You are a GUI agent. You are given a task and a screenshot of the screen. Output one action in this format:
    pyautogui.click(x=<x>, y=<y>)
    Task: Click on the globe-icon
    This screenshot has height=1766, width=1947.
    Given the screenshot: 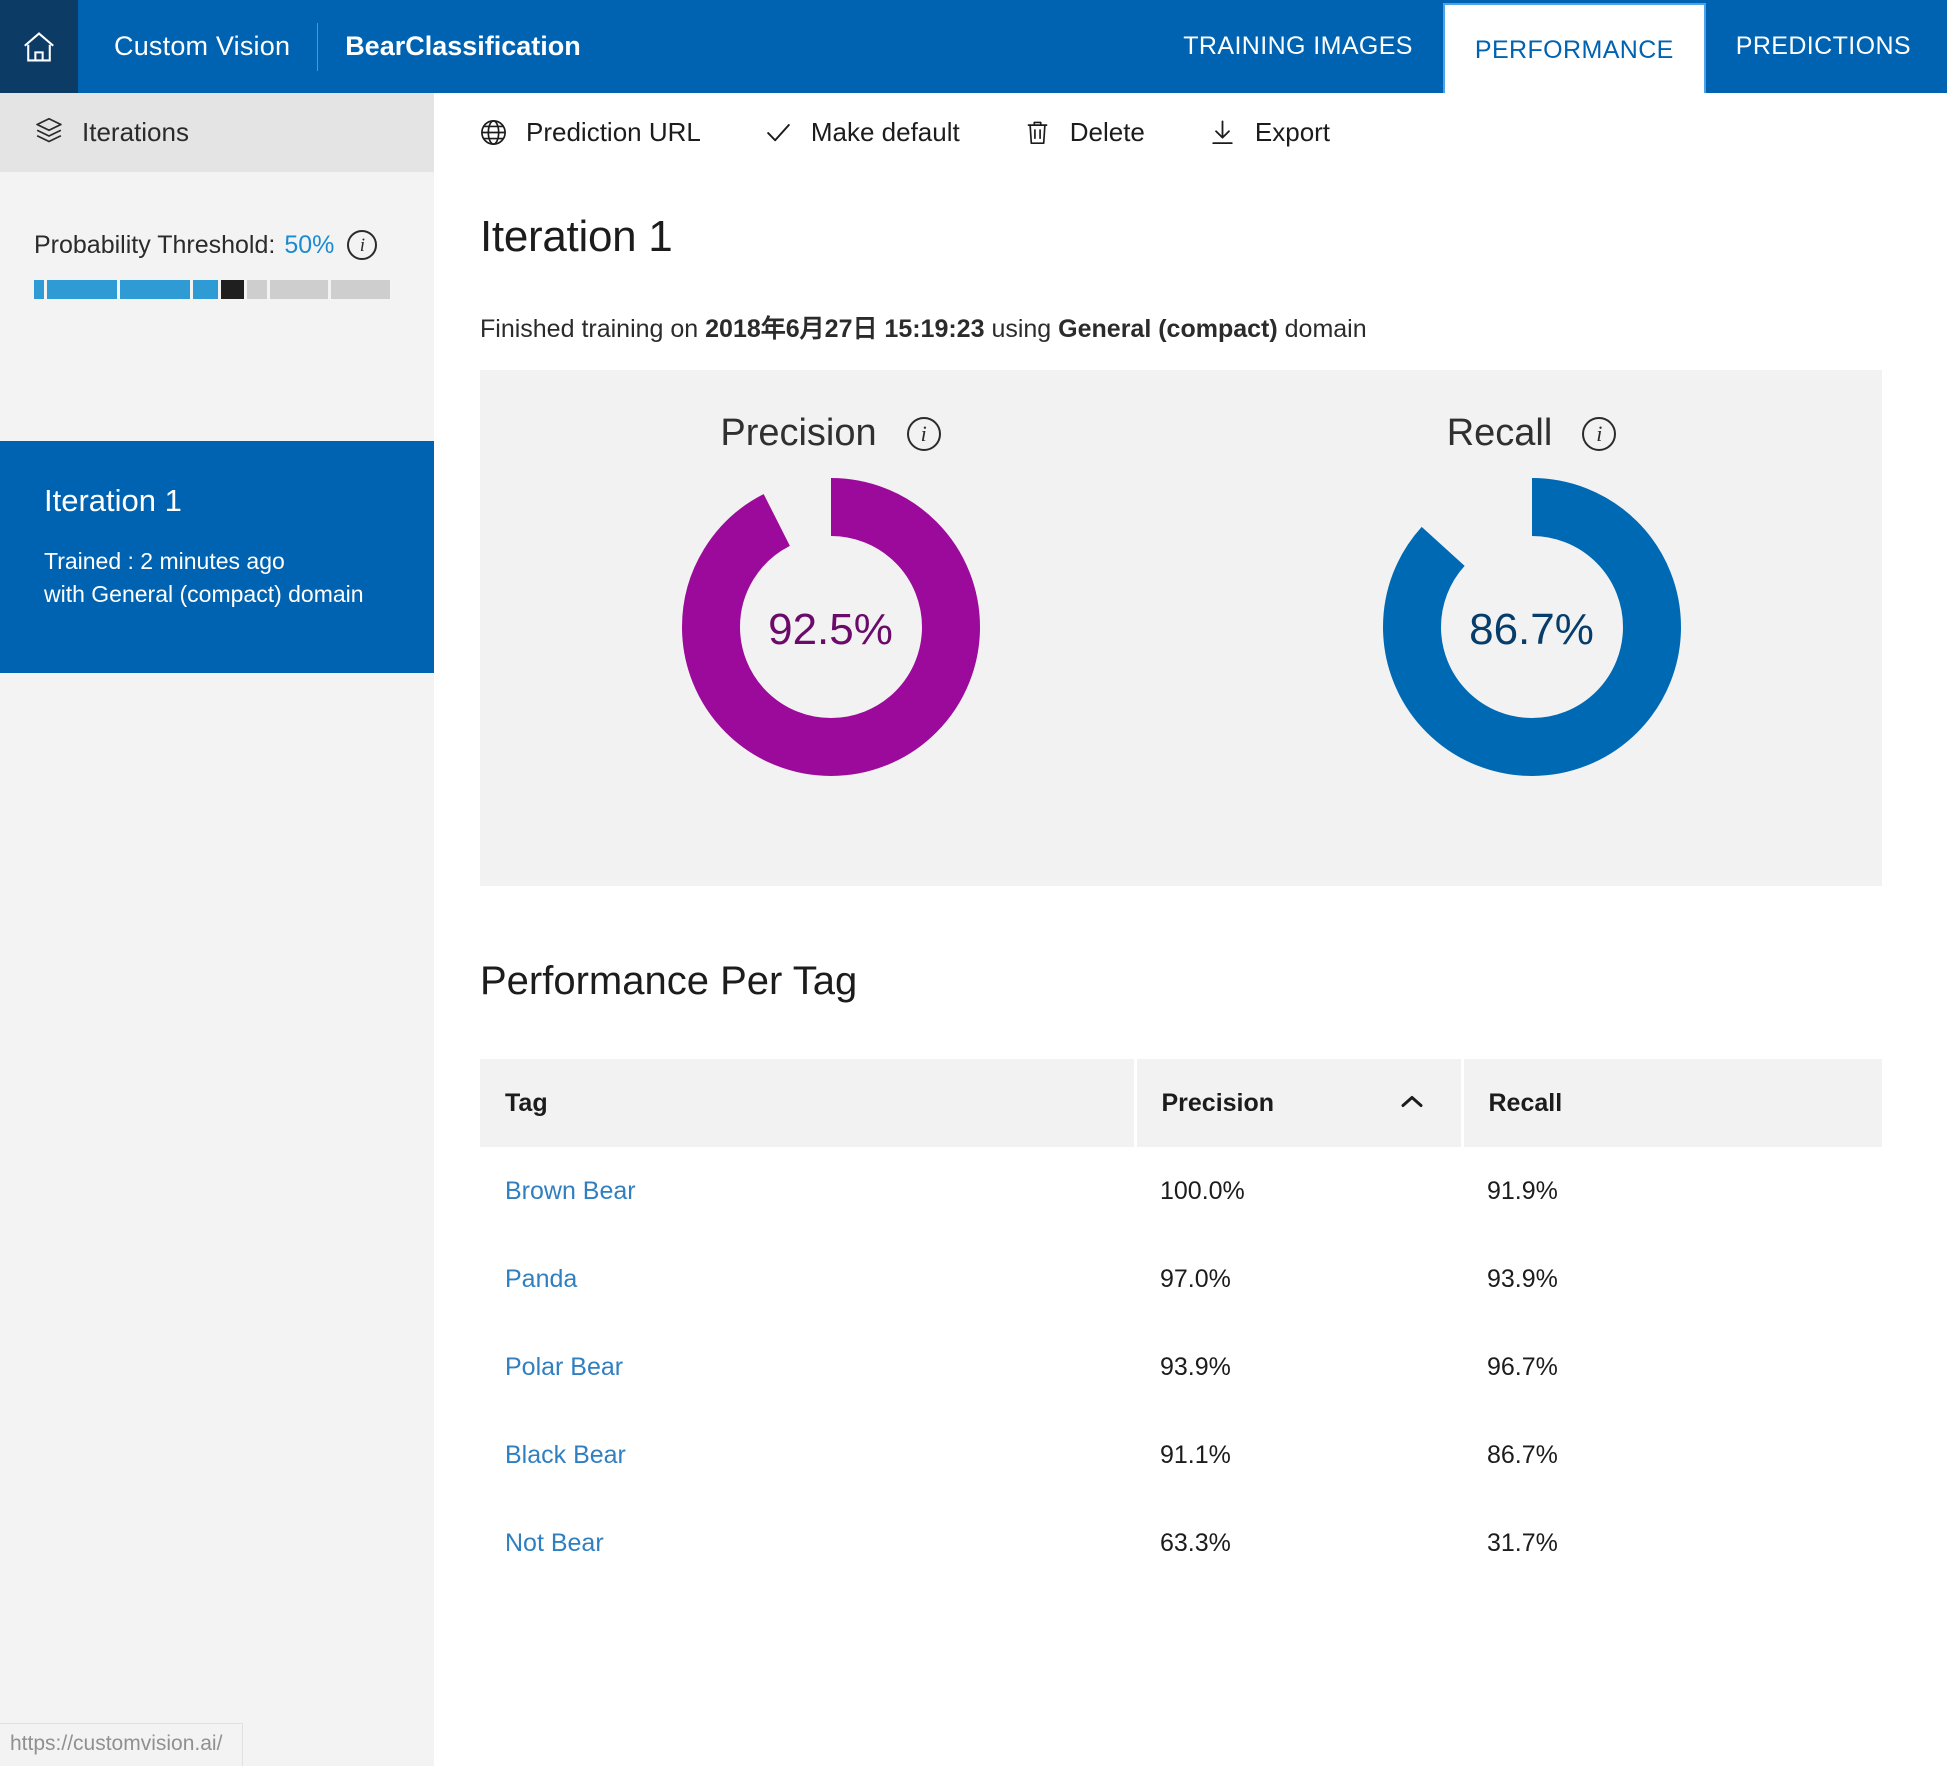 What is the action you would take?
    pyautogui.click(x=493, y=132)
    